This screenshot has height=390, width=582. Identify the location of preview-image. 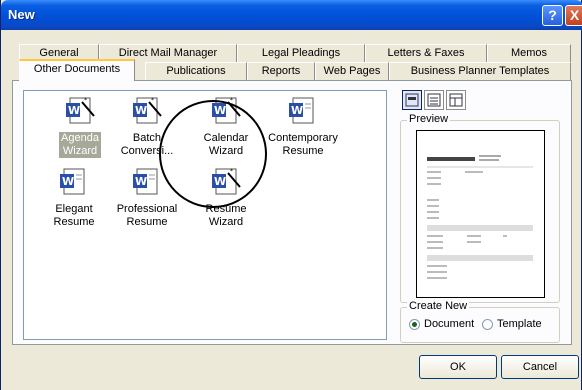
(480, 214).